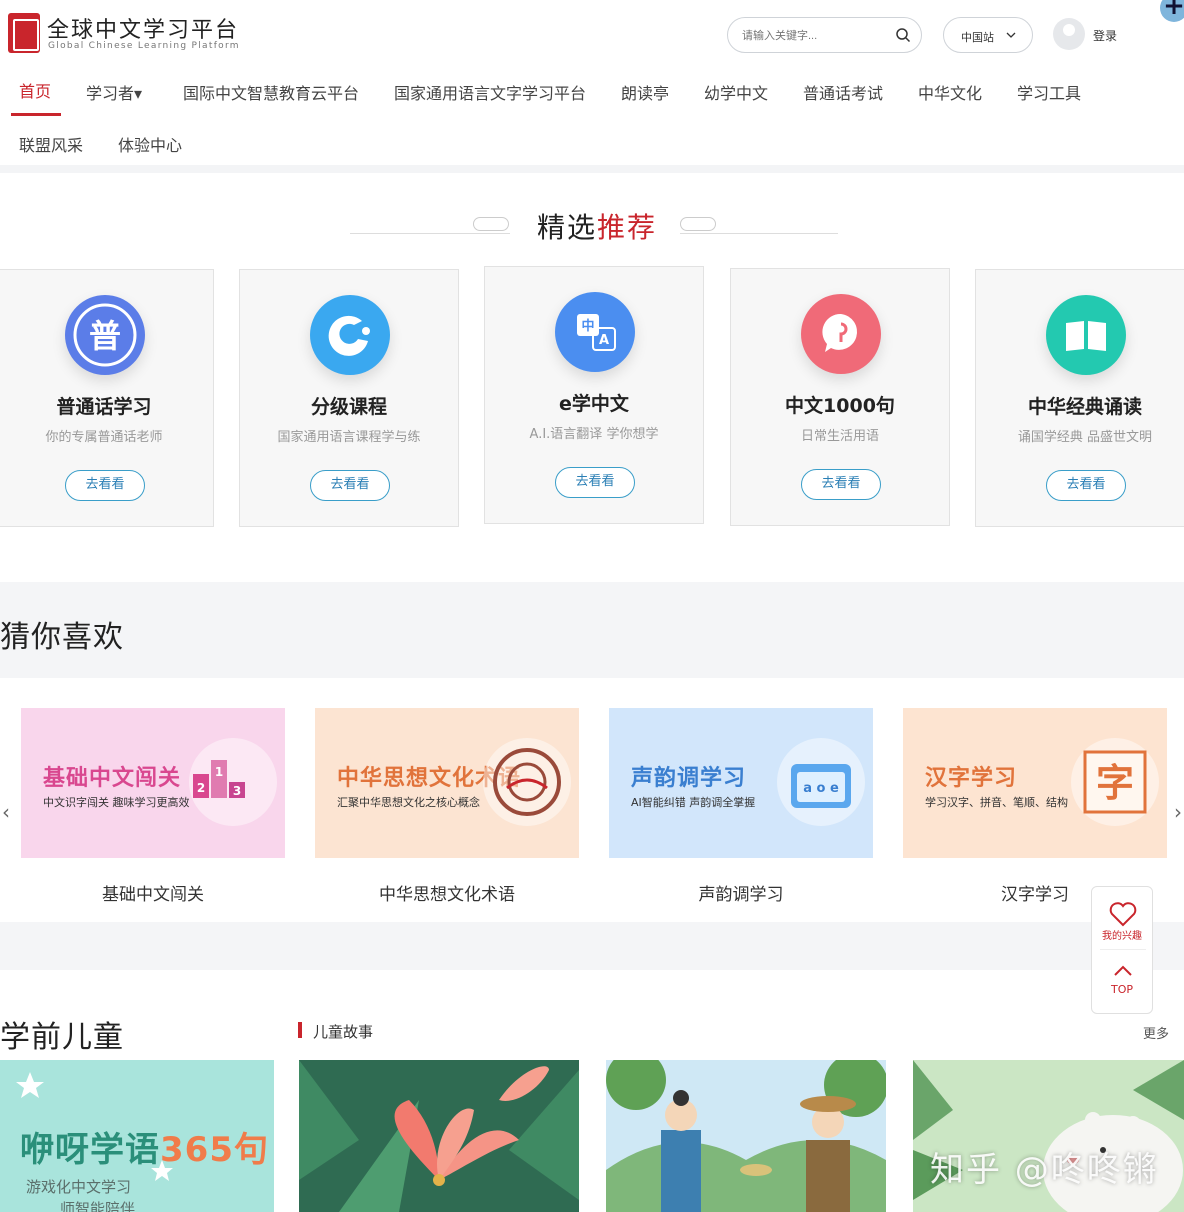  I want to click on nav-item-chinese-culture: 中华文化, so click(950, 92).